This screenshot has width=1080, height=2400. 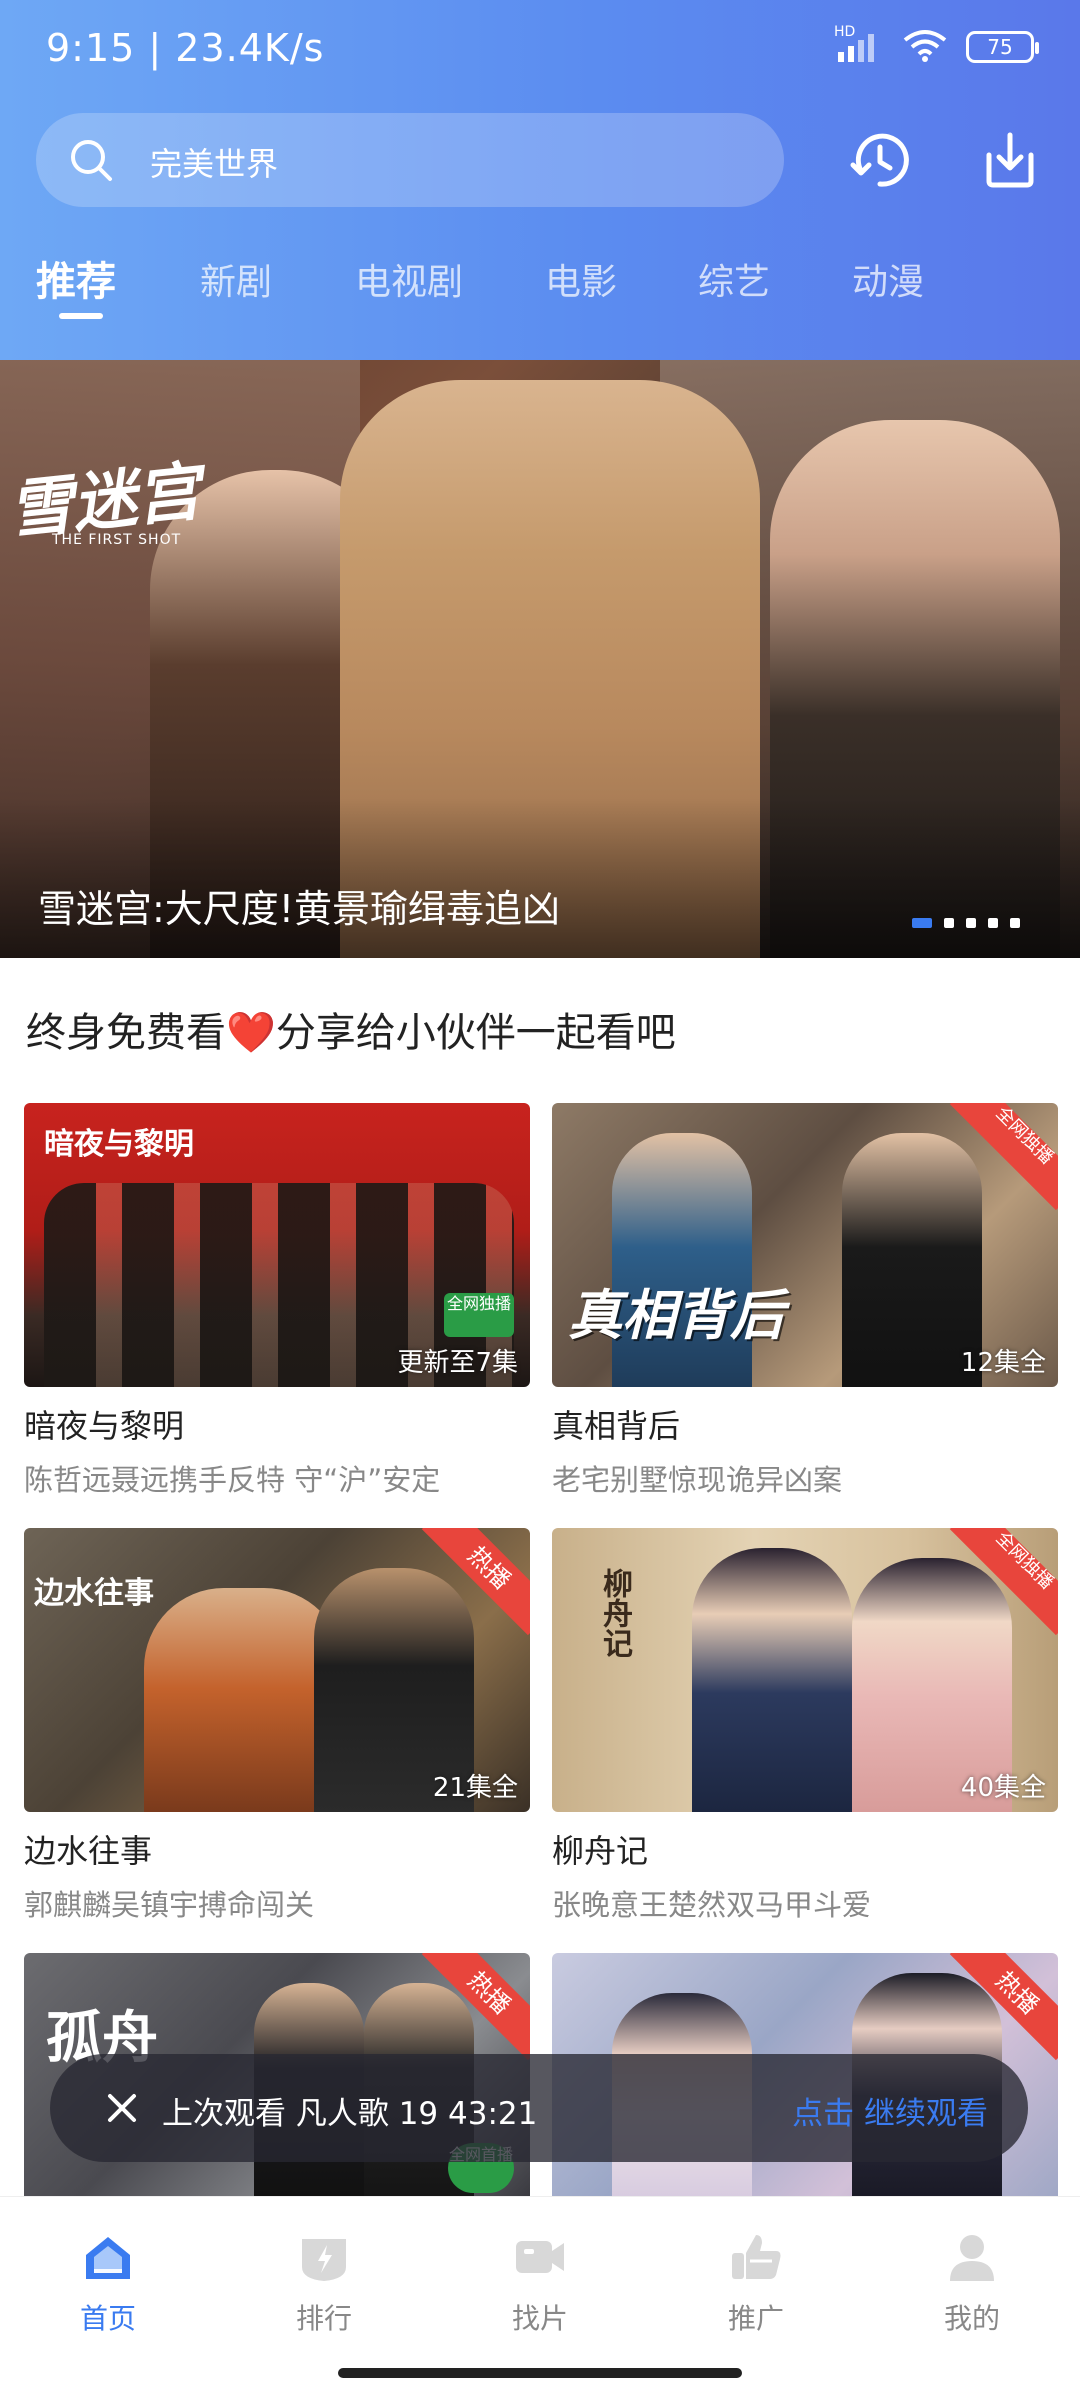 I want to click on nav-label: 我的, so click(x=971, y=2318).